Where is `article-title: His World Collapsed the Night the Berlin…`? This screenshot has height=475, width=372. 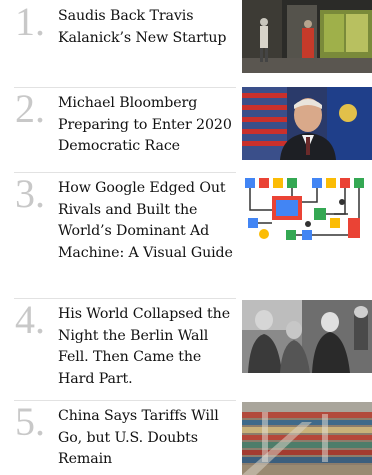
article-title: His World Collapsed the Night the Berlin… is located at coordinates (147, 347).